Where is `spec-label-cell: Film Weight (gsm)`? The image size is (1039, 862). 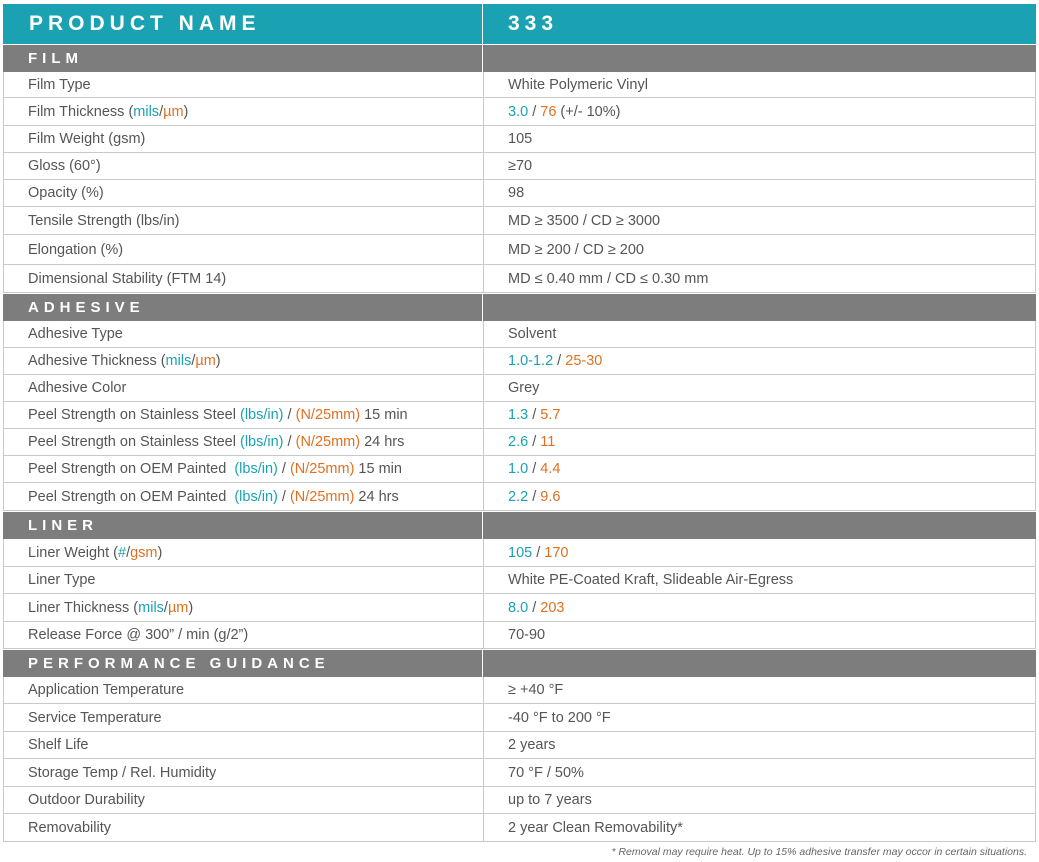 spec-label-cell: Film Weight (gsm) is located at coordinates (243, 139).